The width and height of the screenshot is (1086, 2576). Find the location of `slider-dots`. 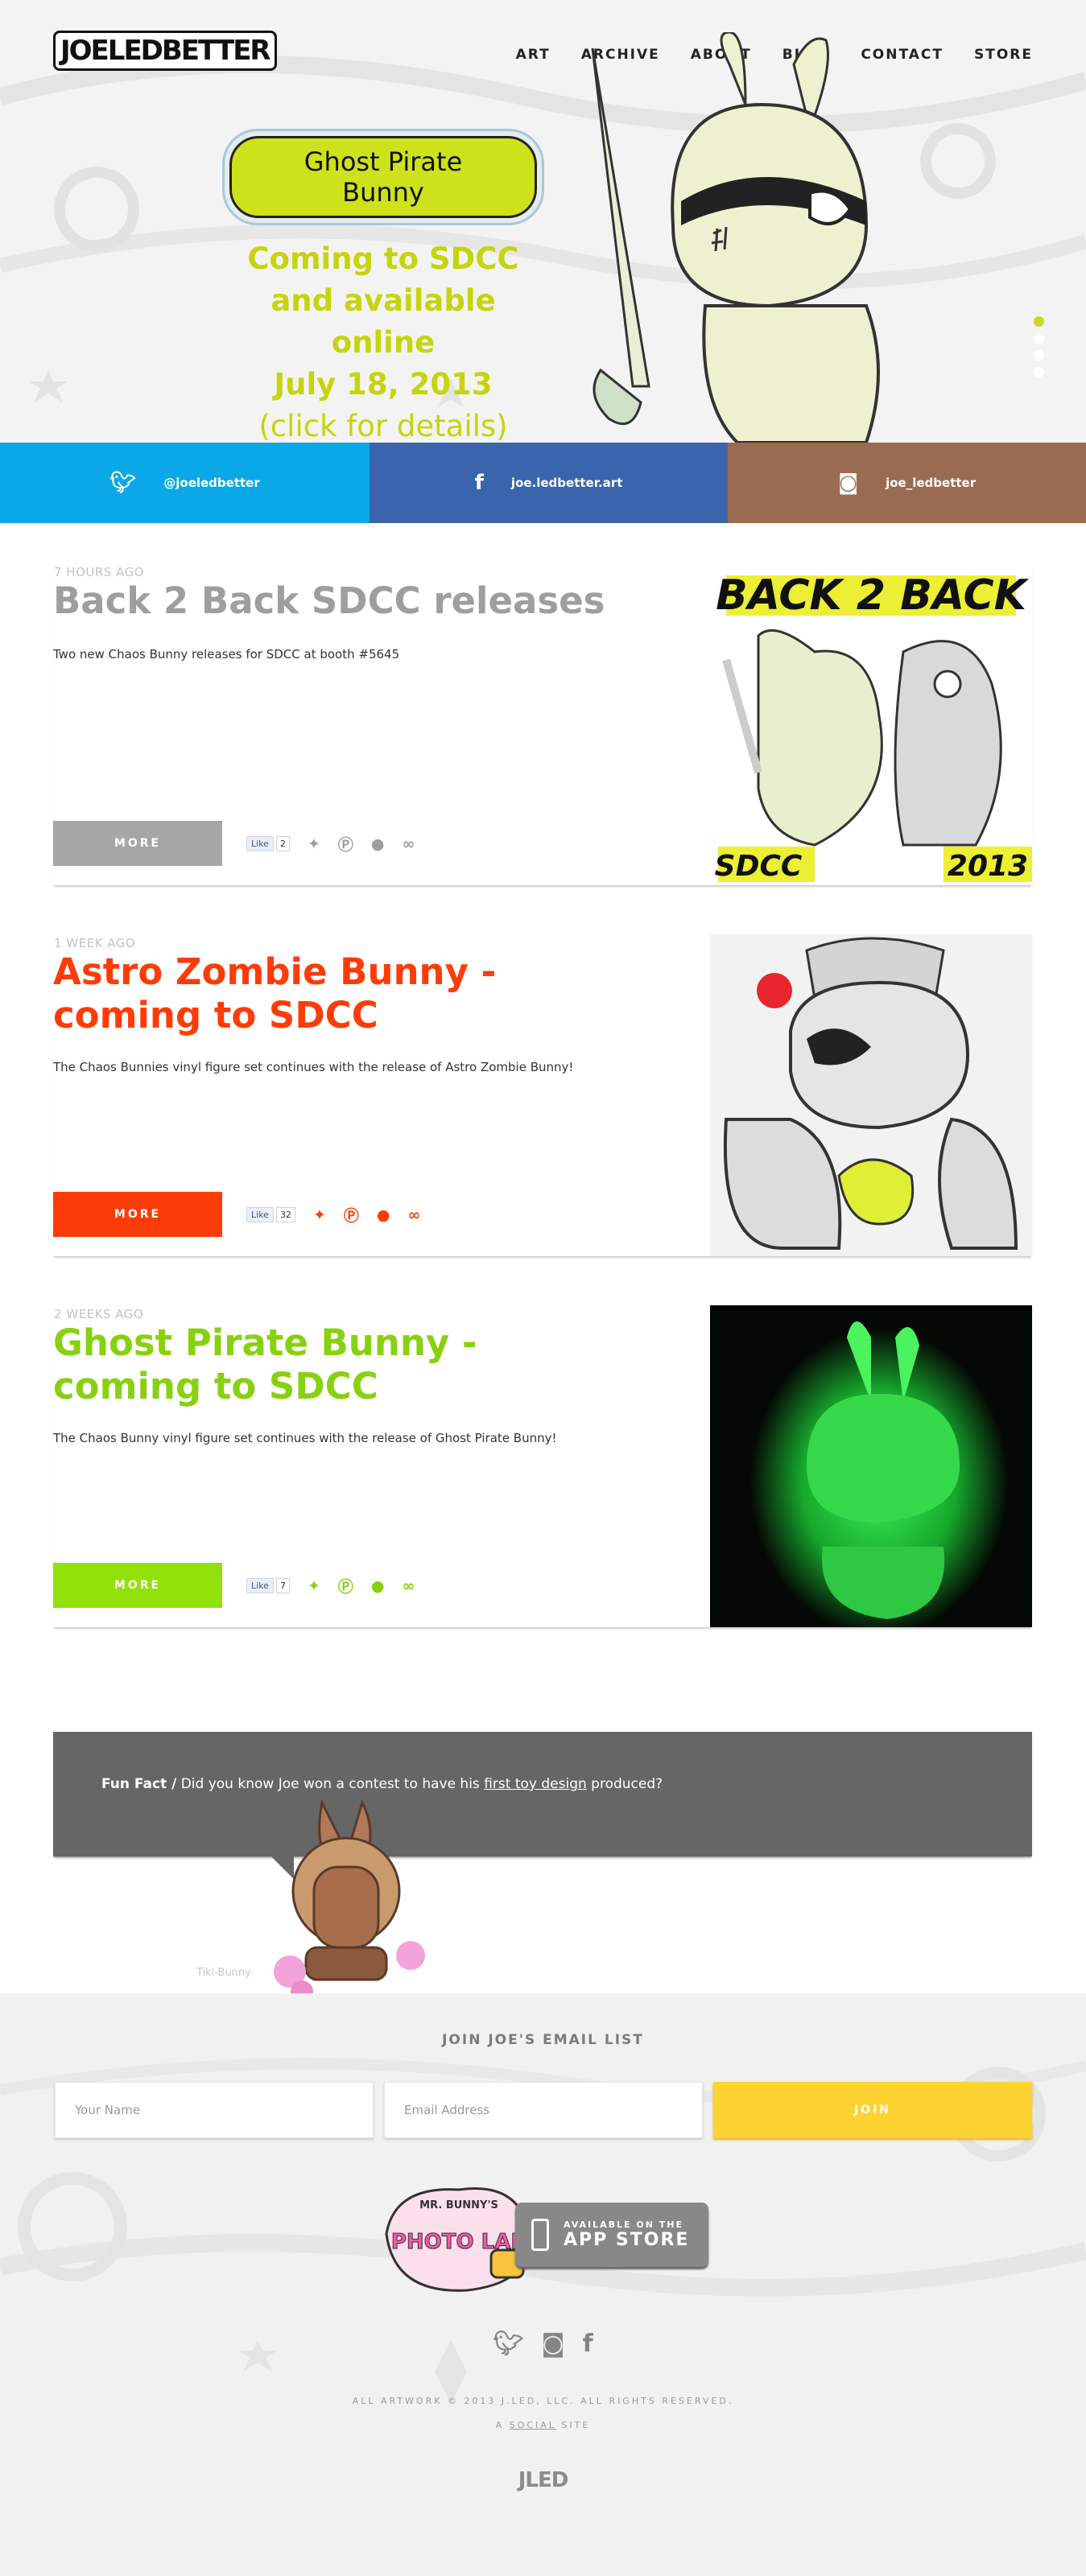

slider-dots is located at coordinates (1039, 346).